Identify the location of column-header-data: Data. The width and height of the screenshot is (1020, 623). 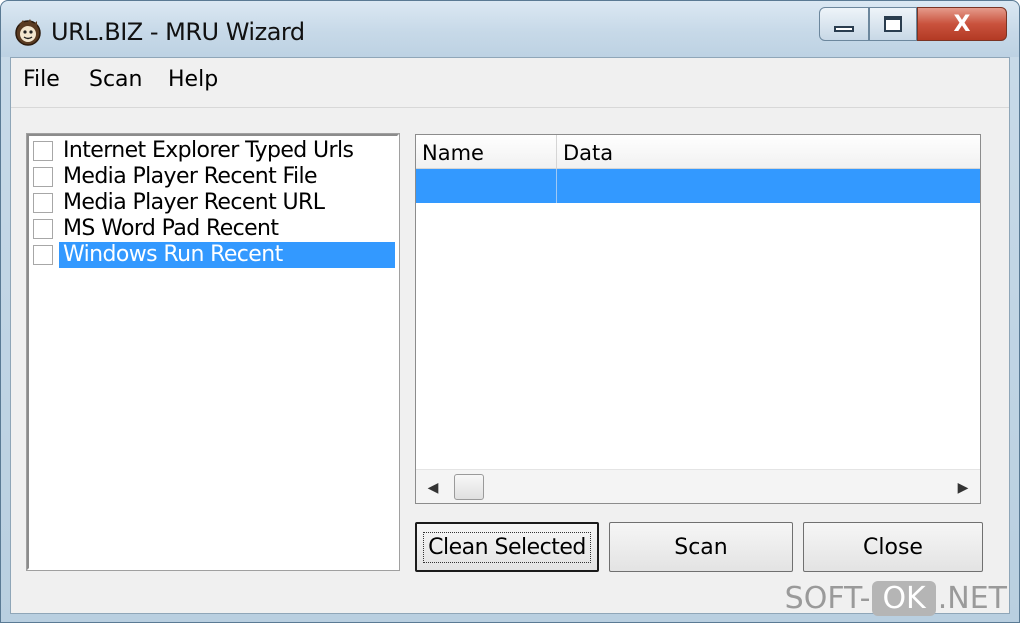
(768, 152).